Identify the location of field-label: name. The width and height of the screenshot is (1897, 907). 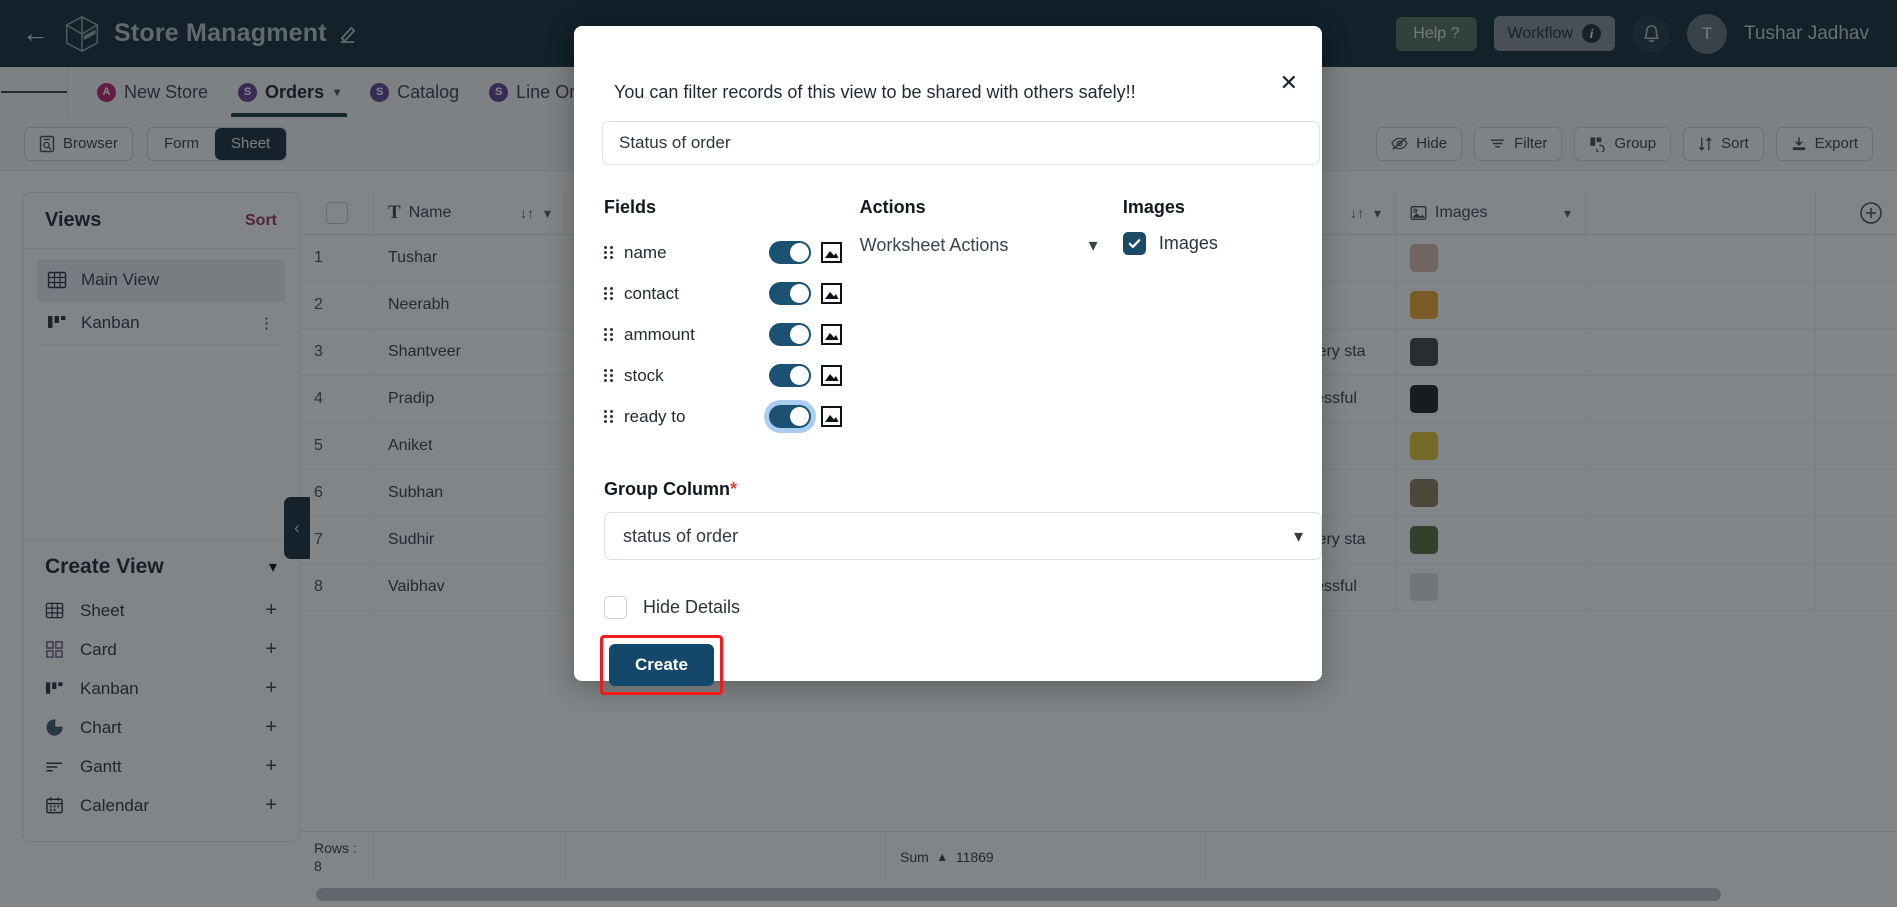
(645, 252).